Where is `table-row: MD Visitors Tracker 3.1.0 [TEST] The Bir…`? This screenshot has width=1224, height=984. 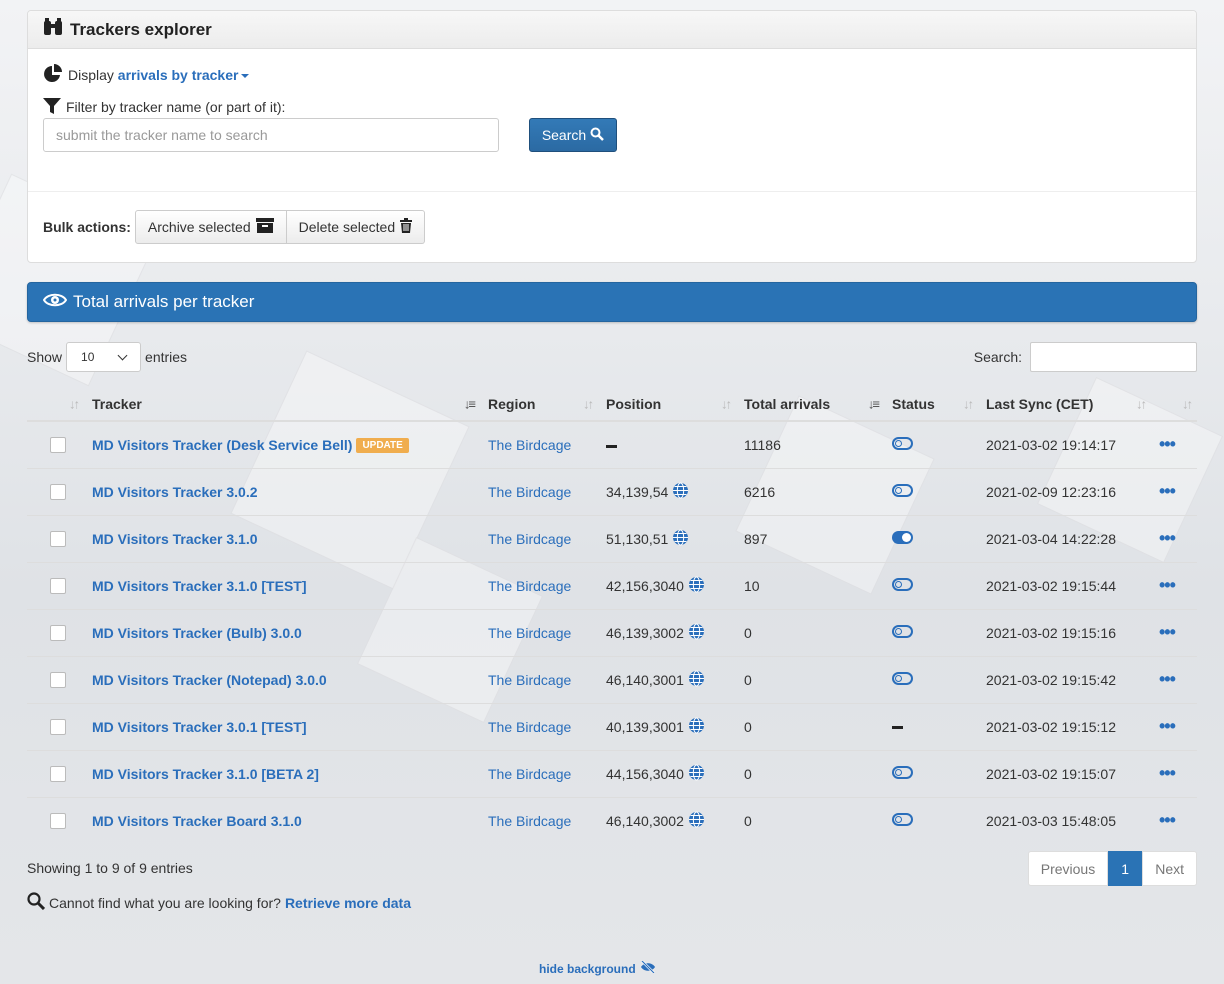
table-row: MD Visitors Tracker 3.1.0 [TEST] The Bir… is located at coordinates (612, 585).